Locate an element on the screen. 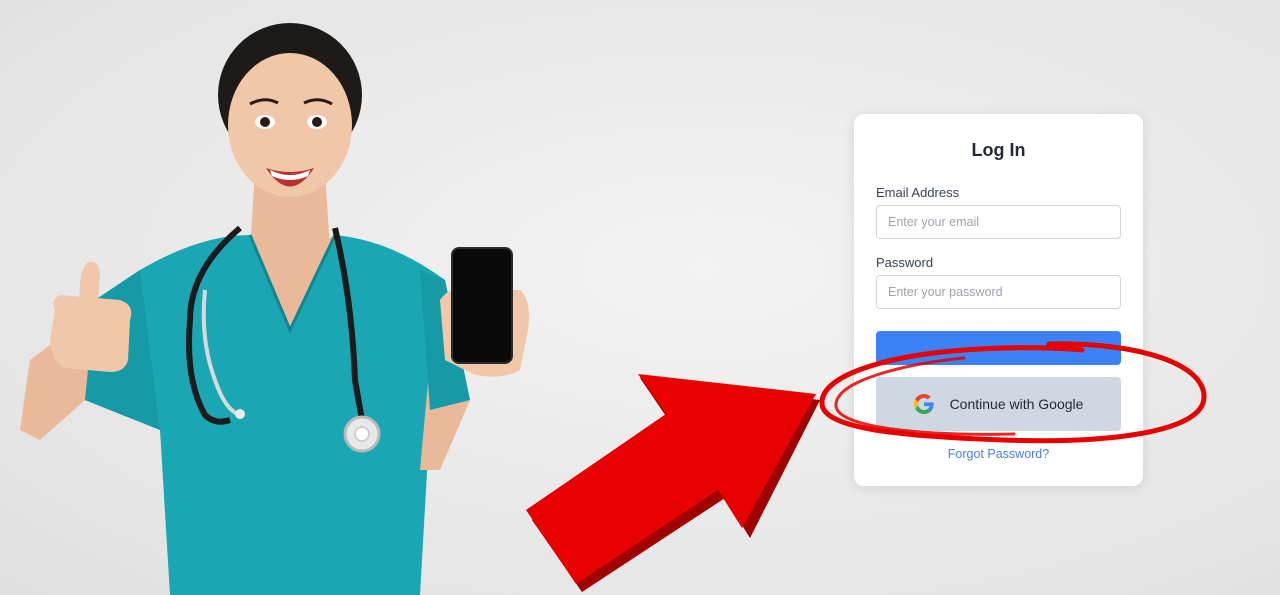 Image resolution: width=1280 pixels, height=595 pixels. email-input is located at coordinates (998, 222).